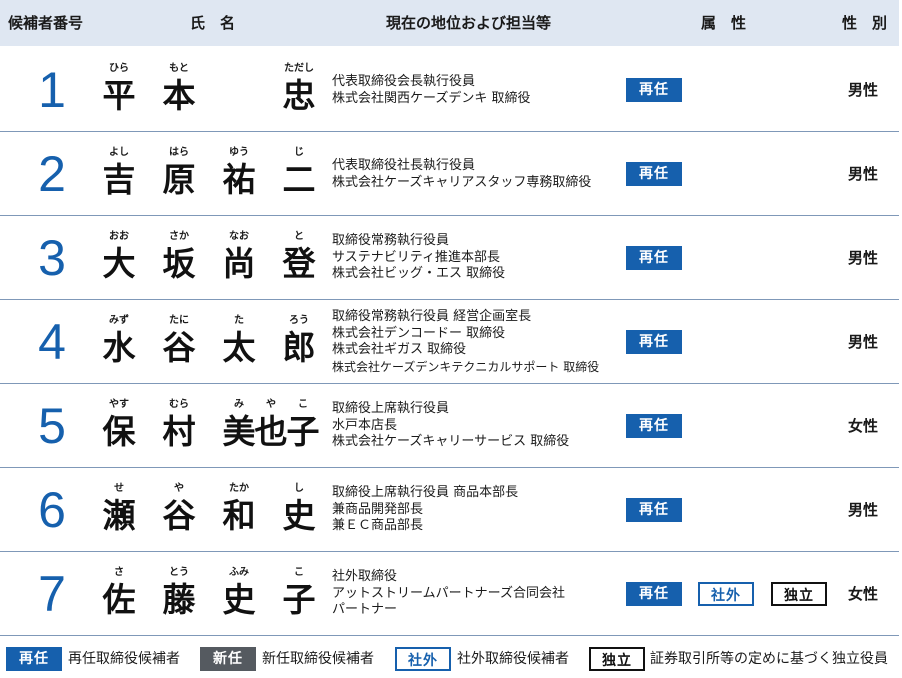 The width and height of the screenshot is (902, 678). What do you see at coordinates (477, 426) in the screenshot?
I see `candidate-position: 取締役上席執行役員 水戸本店長 株式会社ケーズキャリーサービス 取締役` at bounding box center [477, 426].